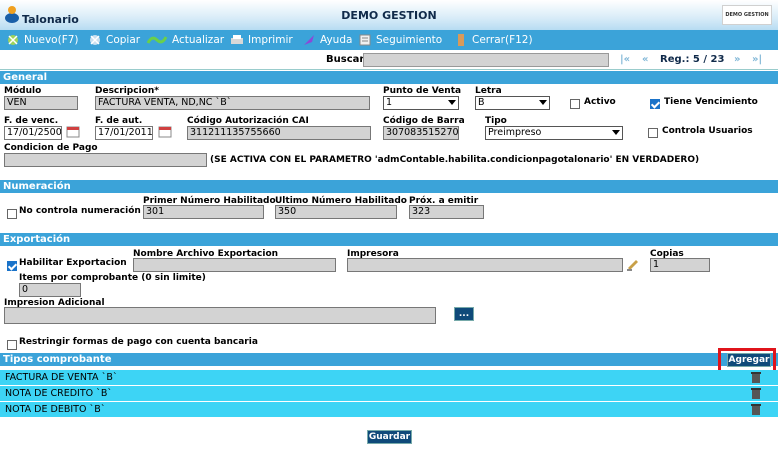 This screenshot has height=466, width=778. What do you see at coordinates (51, 148) in the screenshot?
I see `condicion-pago-label: Condicion de Pago` at bounding box center [51, 148].